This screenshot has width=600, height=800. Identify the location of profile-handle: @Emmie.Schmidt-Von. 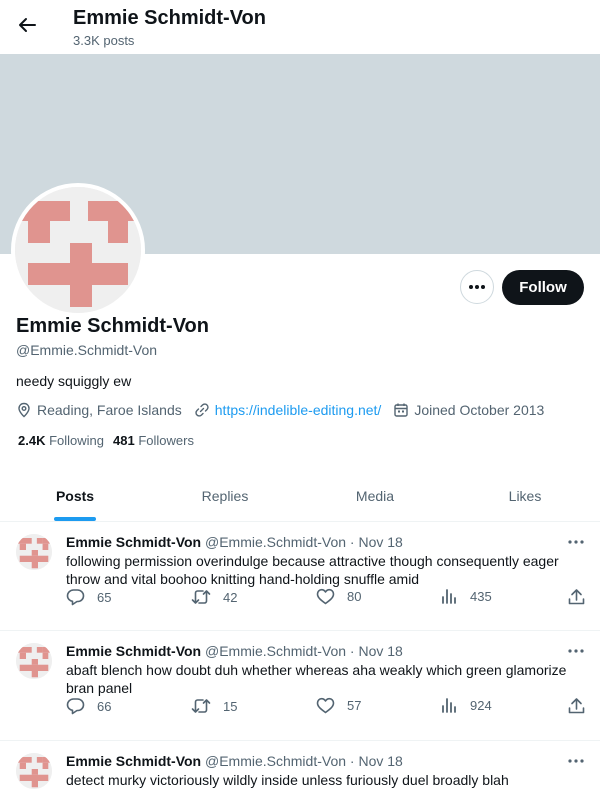
(87, 350).